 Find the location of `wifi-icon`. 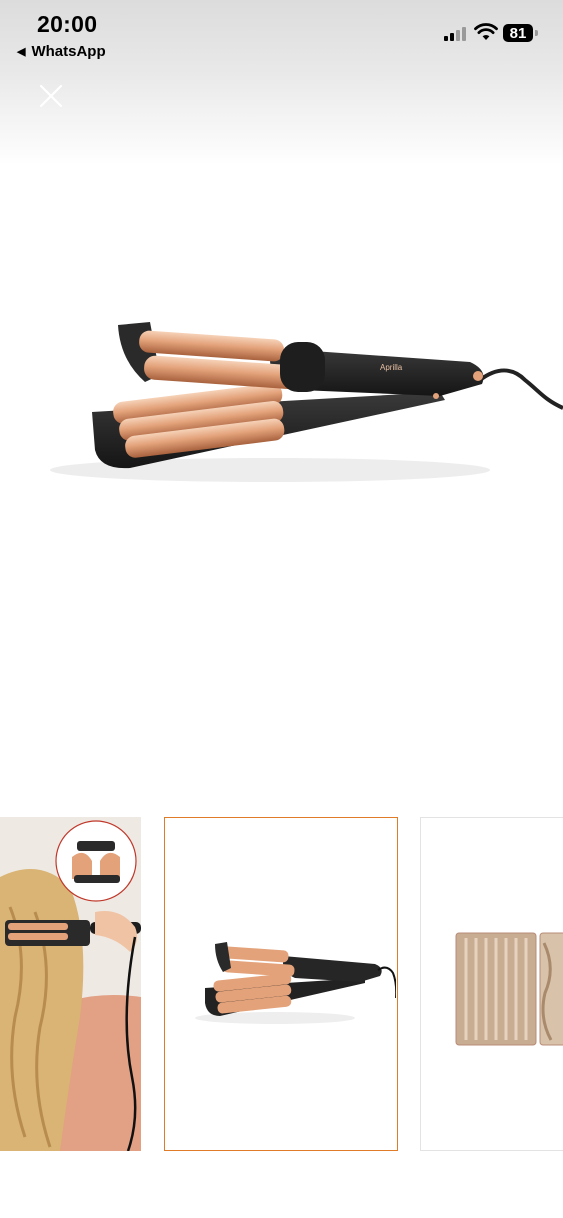

wifi-icon is located at coordinates (486, 31).